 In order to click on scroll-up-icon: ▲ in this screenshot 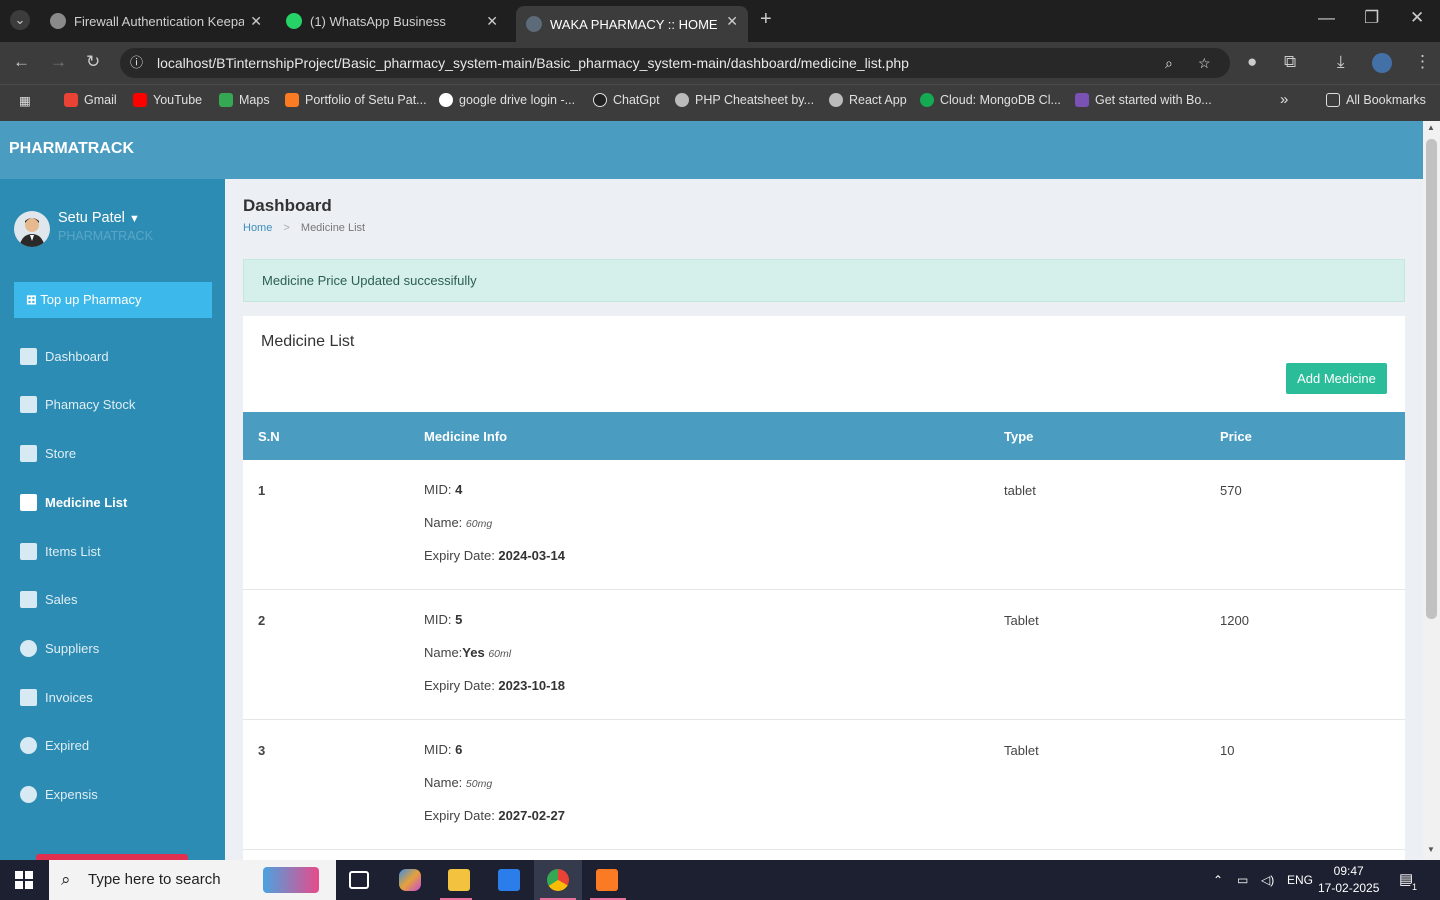, I will do `click(1431, 127)`.